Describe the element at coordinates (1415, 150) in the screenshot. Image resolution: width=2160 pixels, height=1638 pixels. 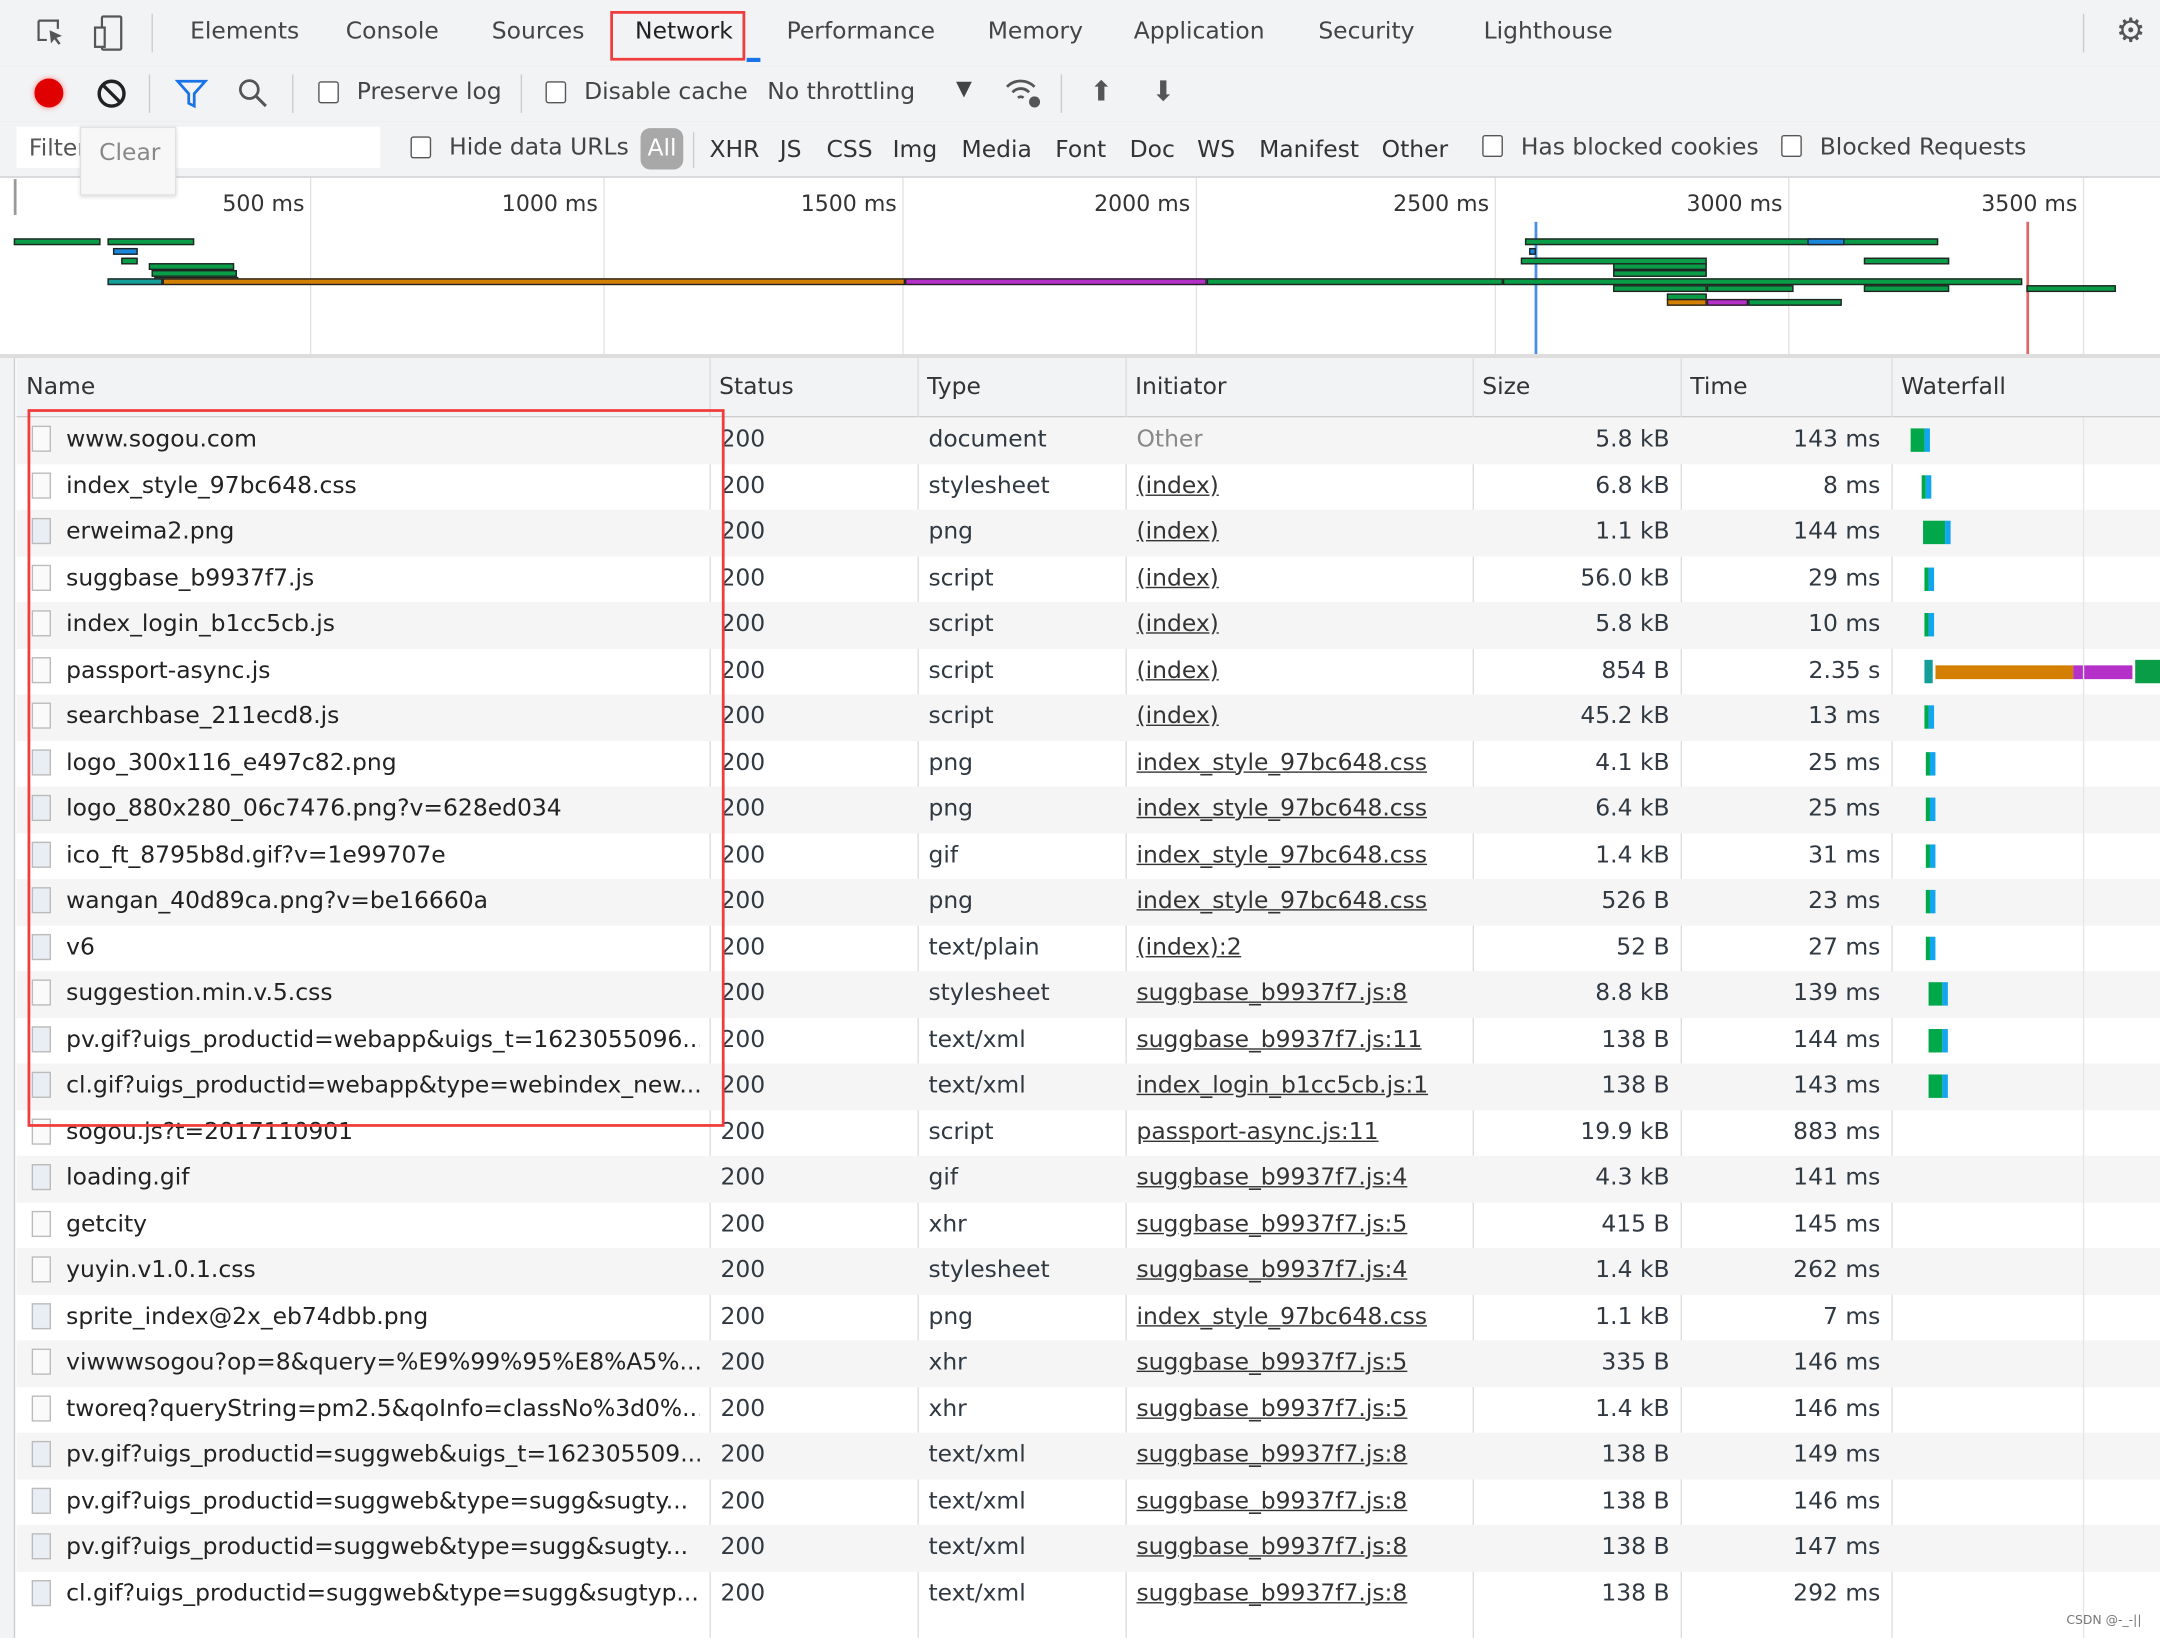
I see `filter-type-other: Other` at that location.